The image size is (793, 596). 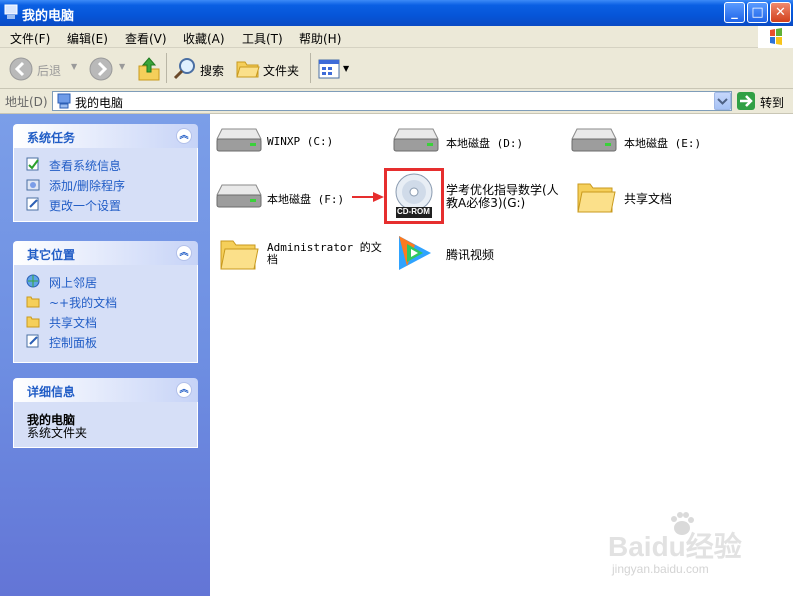 I want to click on views-icon, so click(x=330, y=69).